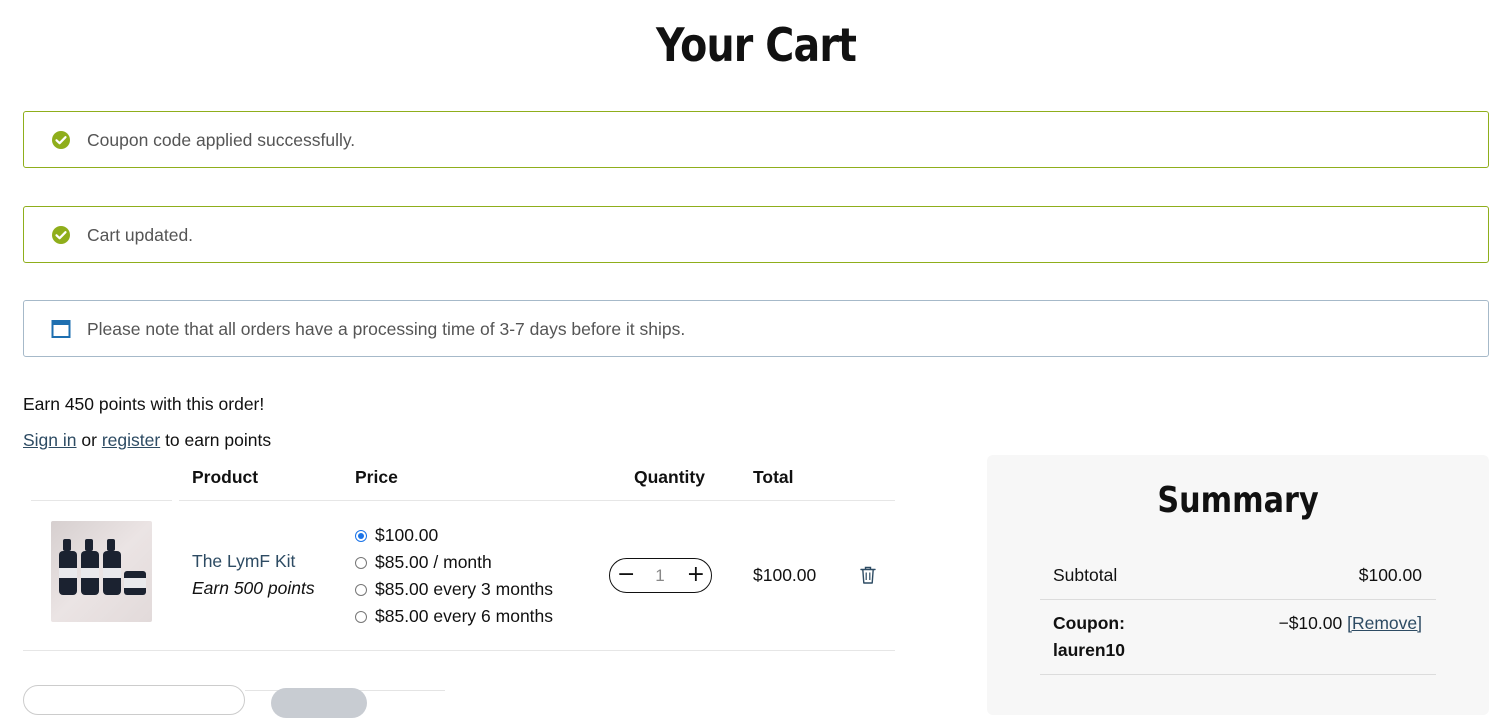 The image size is (1500, 718). What do you see at coordinates (1089, 650) in the screenshot?
I see `coupon-code: lauren10` at bounding box center [1089, 650].